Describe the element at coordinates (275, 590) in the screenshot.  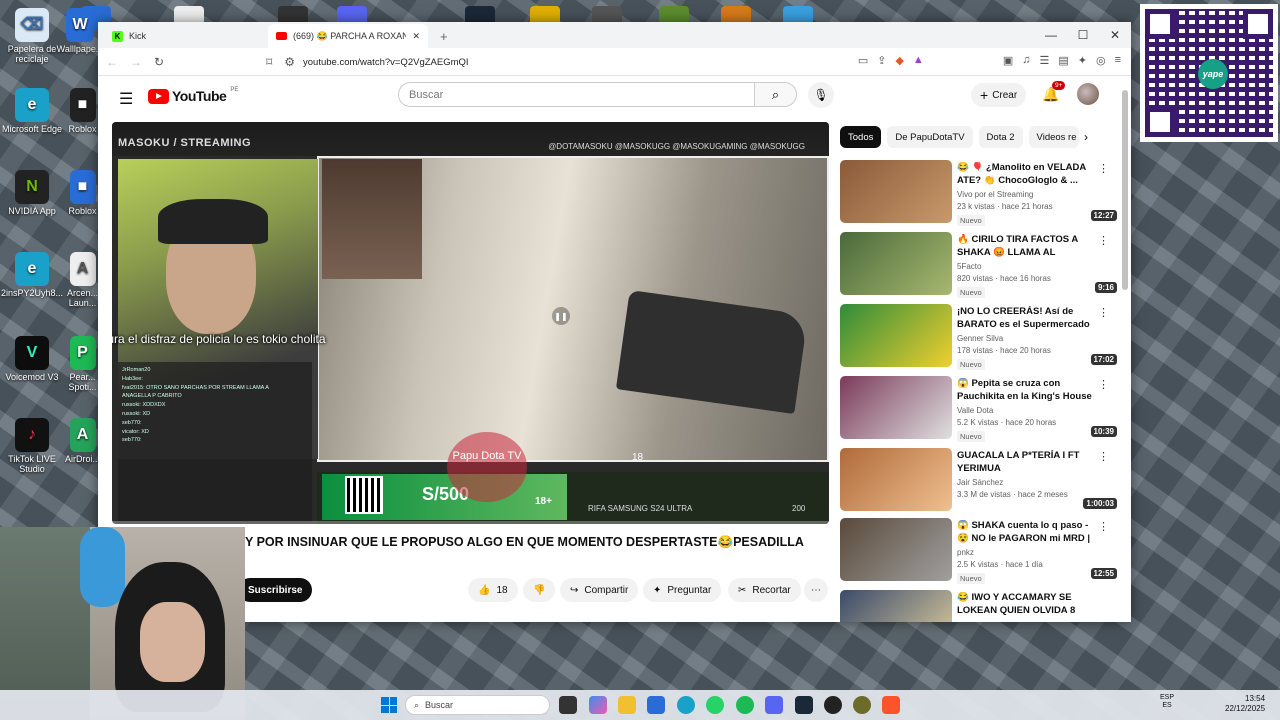
I see `subscribe-button: Suscribirse` at that location.